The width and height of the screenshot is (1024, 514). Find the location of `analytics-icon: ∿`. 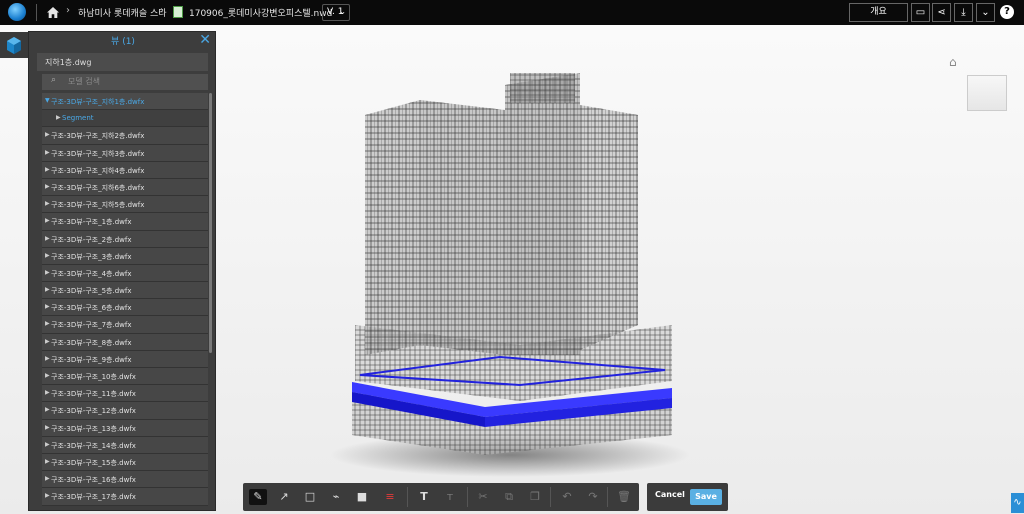

analytics-icon: ∿ is located at coordinates (1017, 503).